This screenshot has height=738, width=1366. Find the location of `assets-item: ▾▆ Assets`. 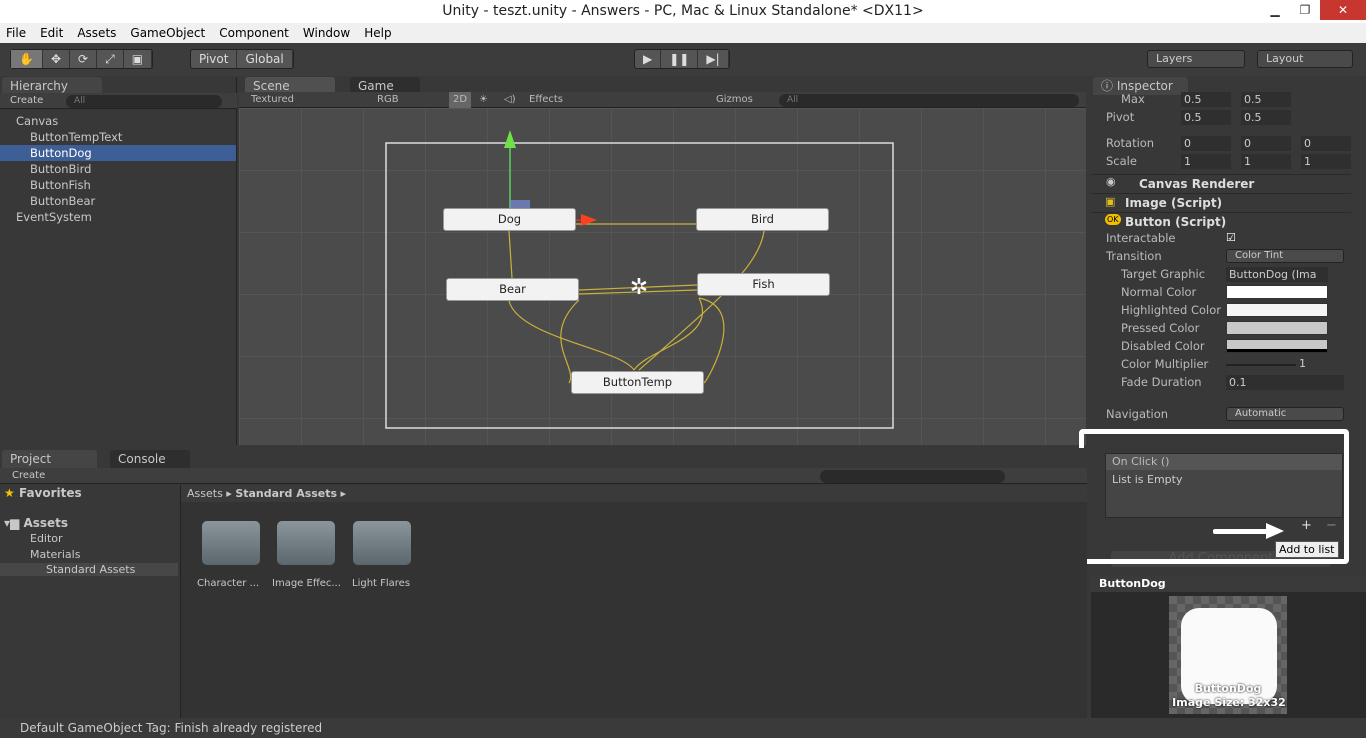

assets-item: ▾▆ Assets is located at coordinates (36, 523).